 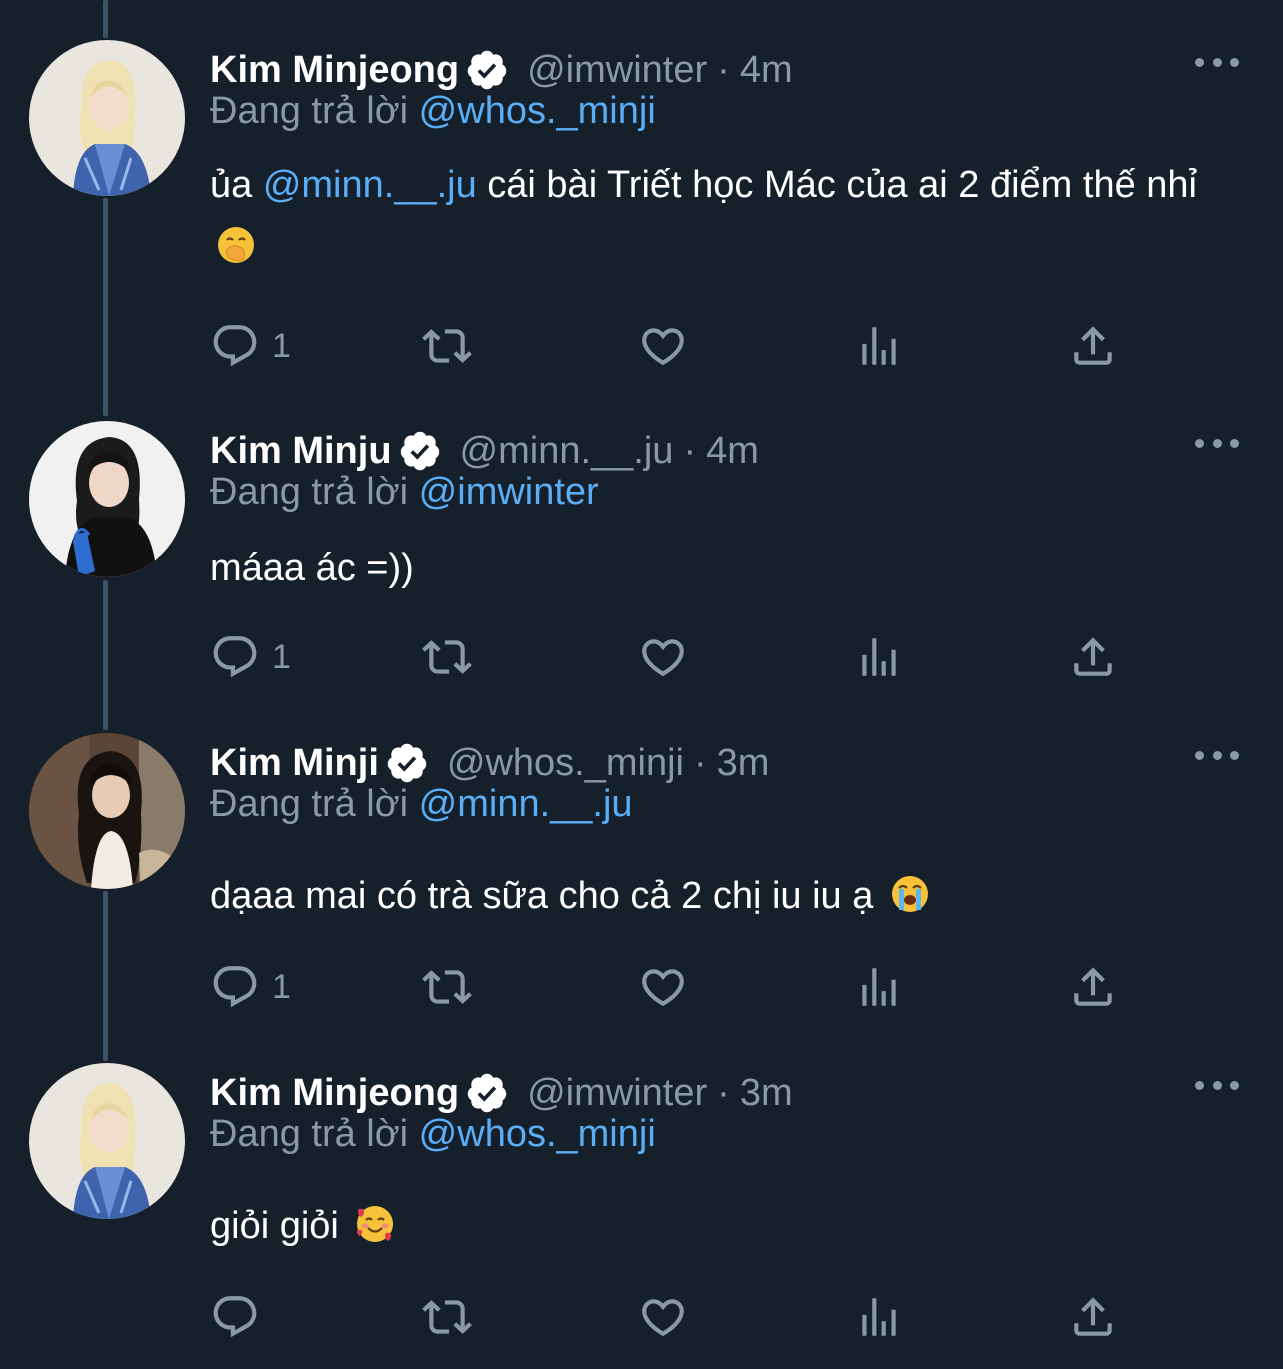 What do you see at coordinates (370, 185) in the screenshot?
I see `tweet-mention: @minn.__.ju` at bounding box center [370, 185].